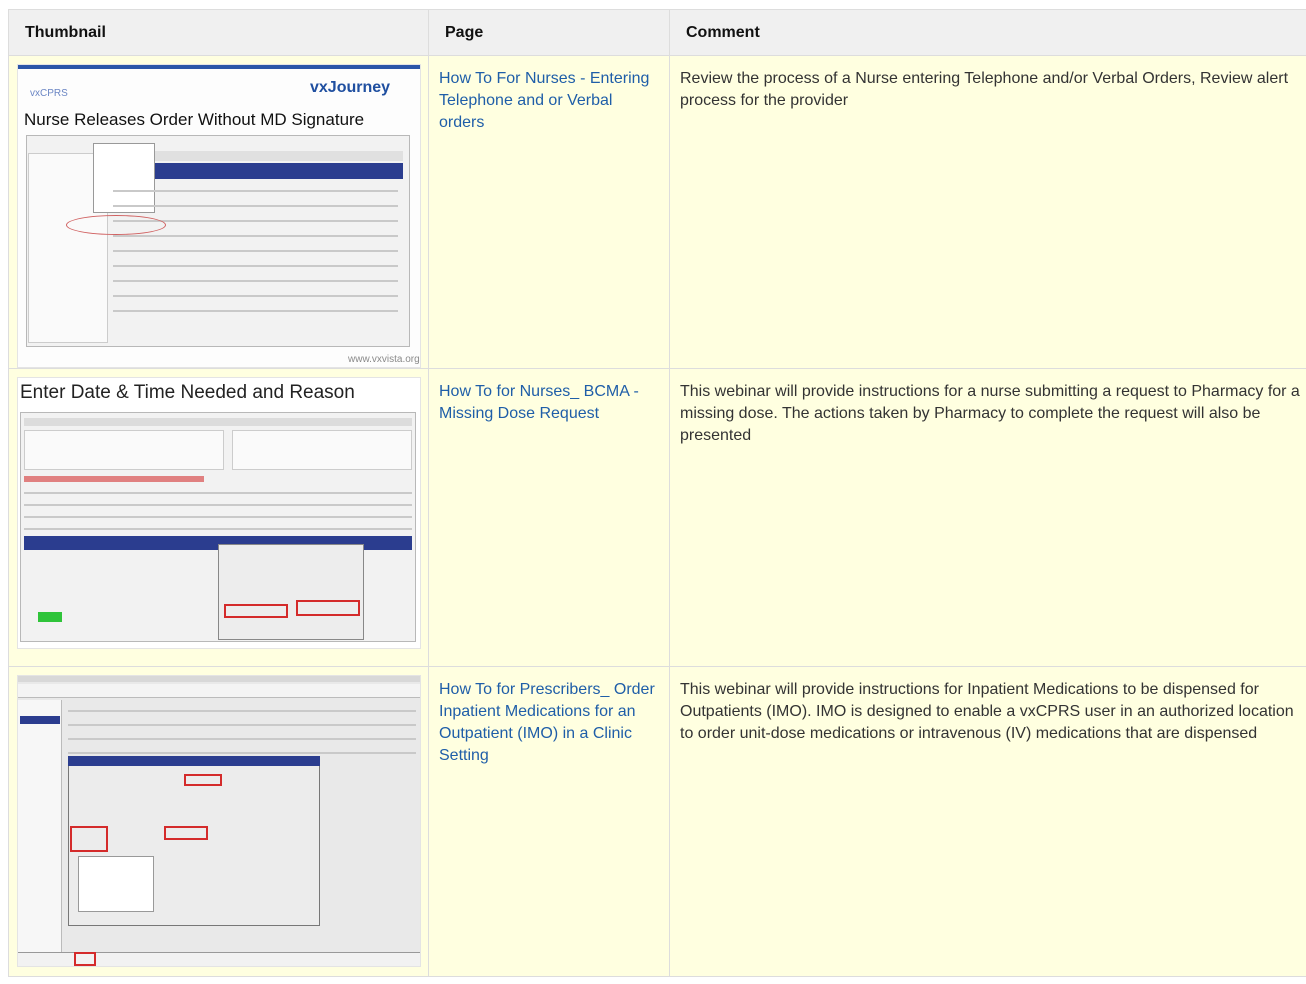 The height and width of the screenshot is (984, 1306). I want to click on thumbnail-cell: Enter Date & Time Needed and Reason, so click(218, 517).